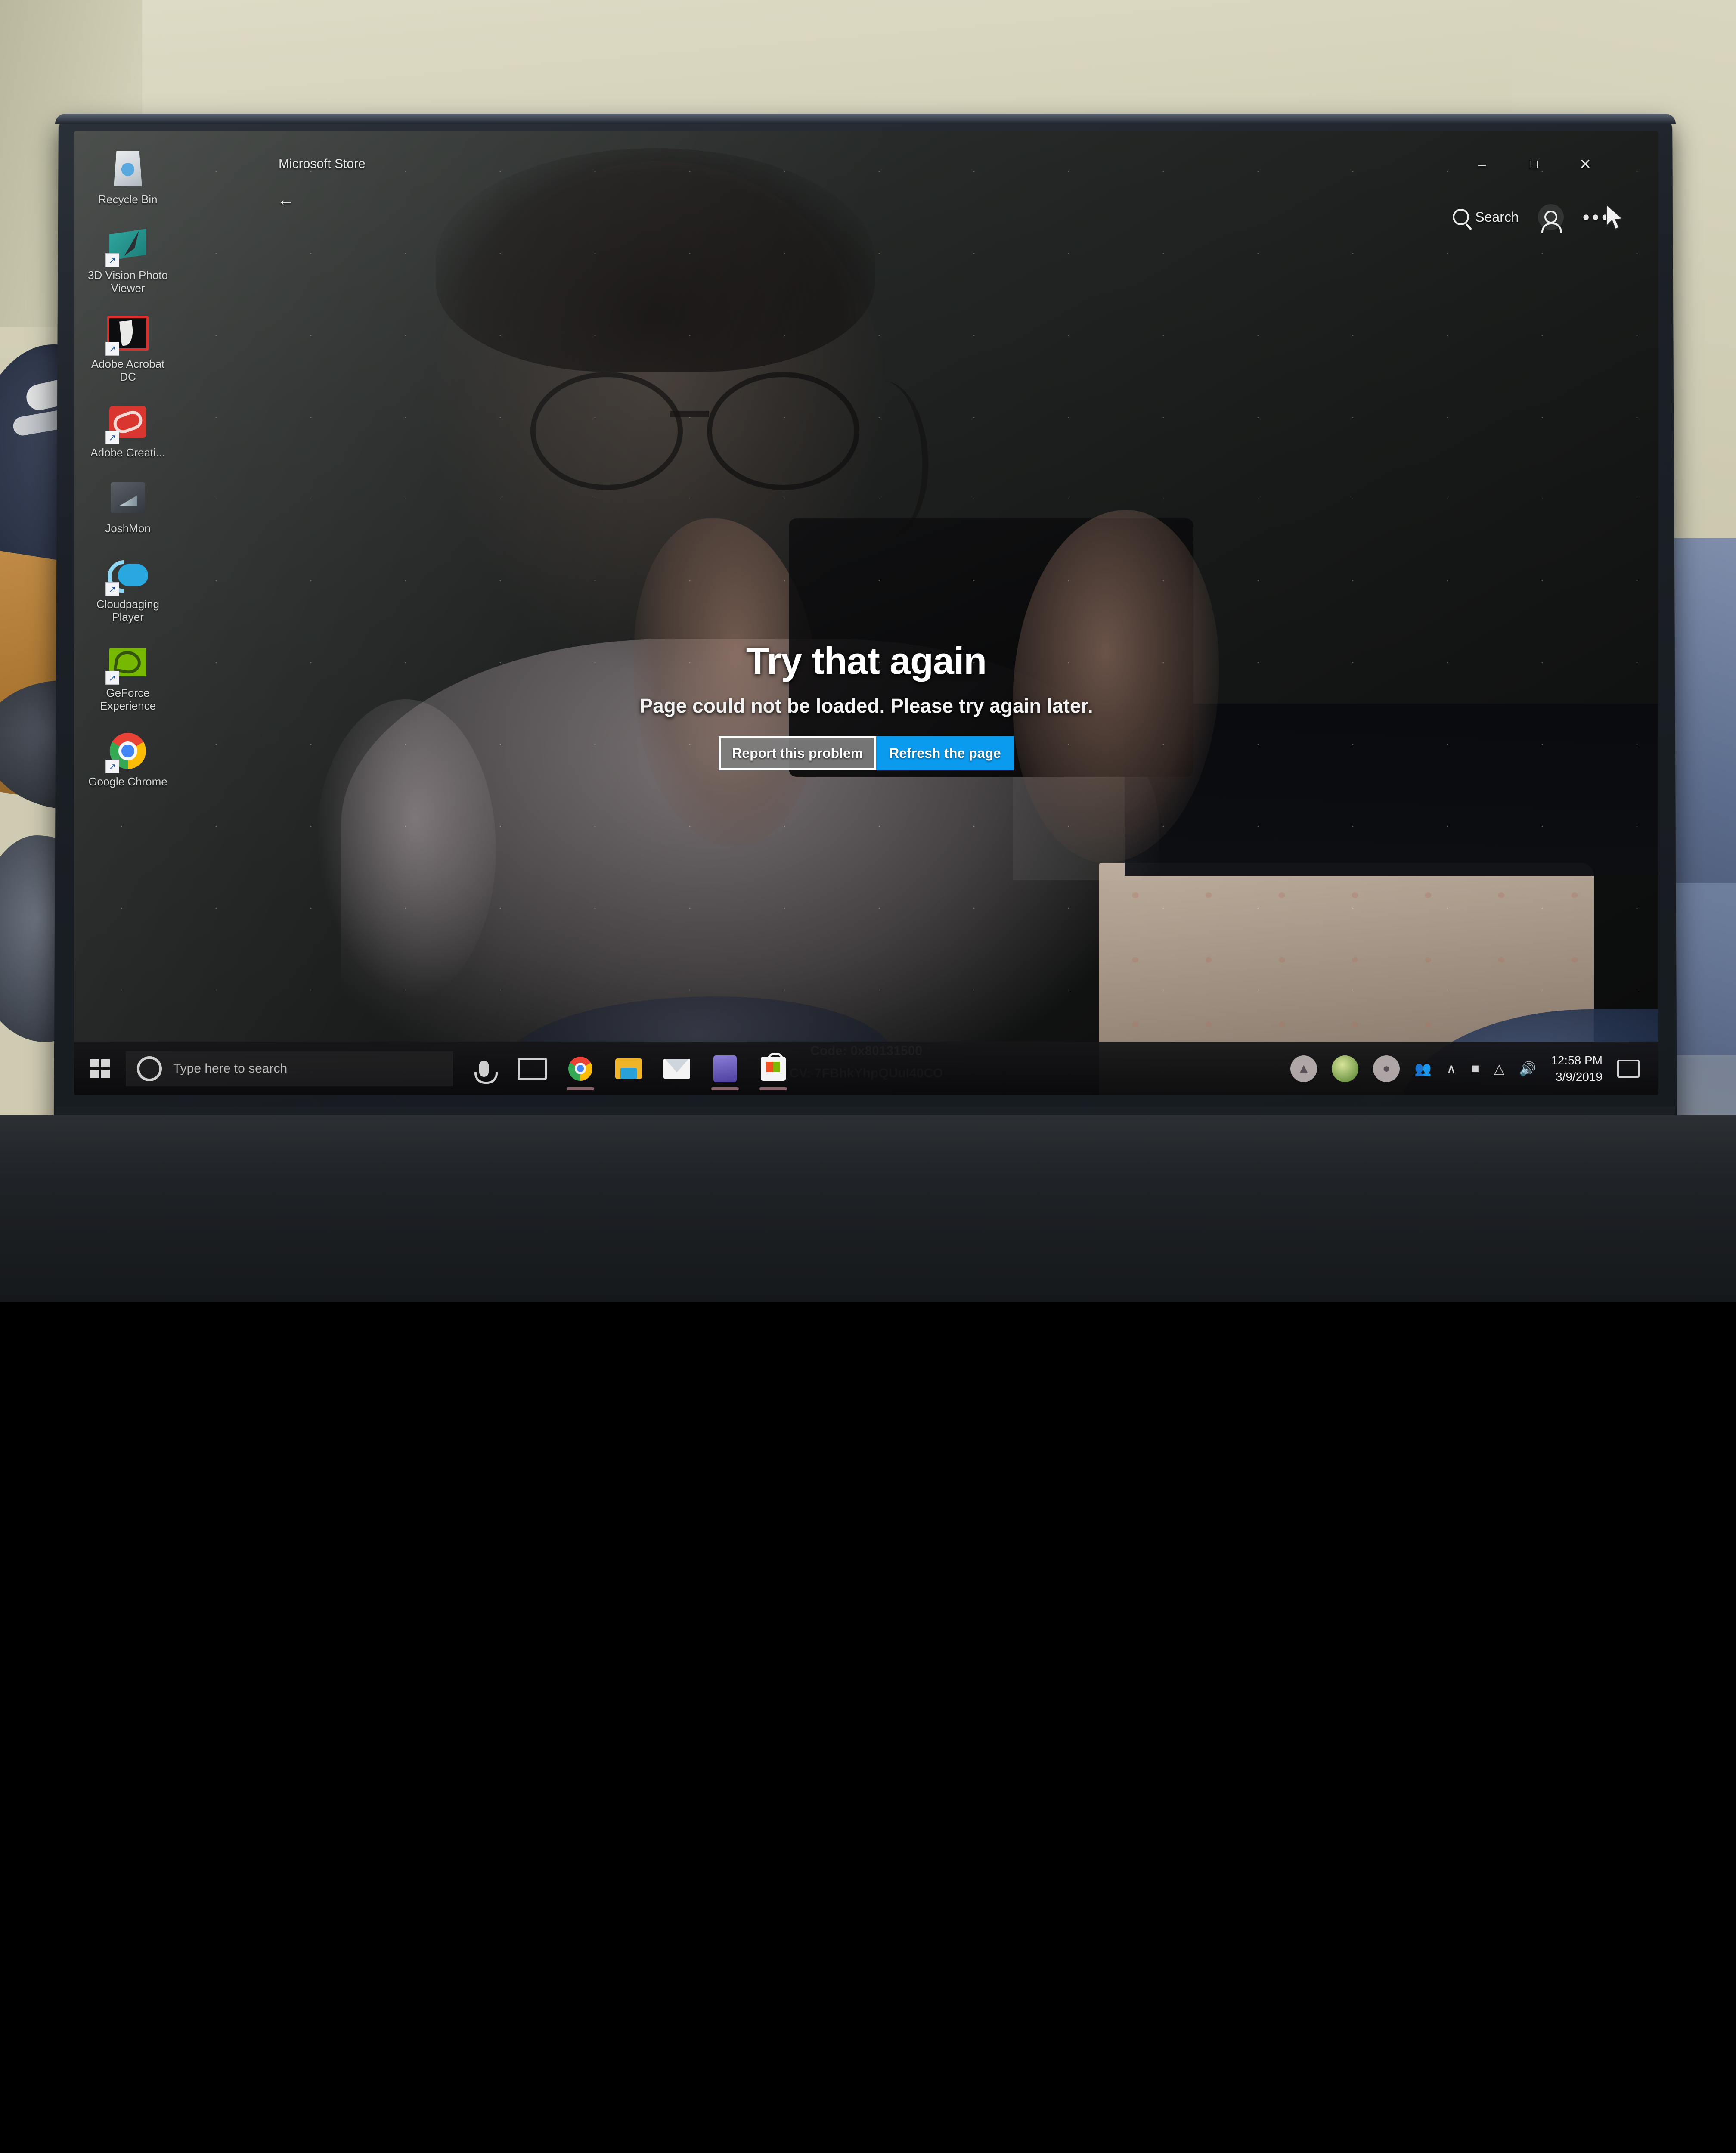  What do you see at coordinates (580, 1072) in the screenshot?
I see `taskbar-google-chrome-icon` at bounding box center [580, 1072].